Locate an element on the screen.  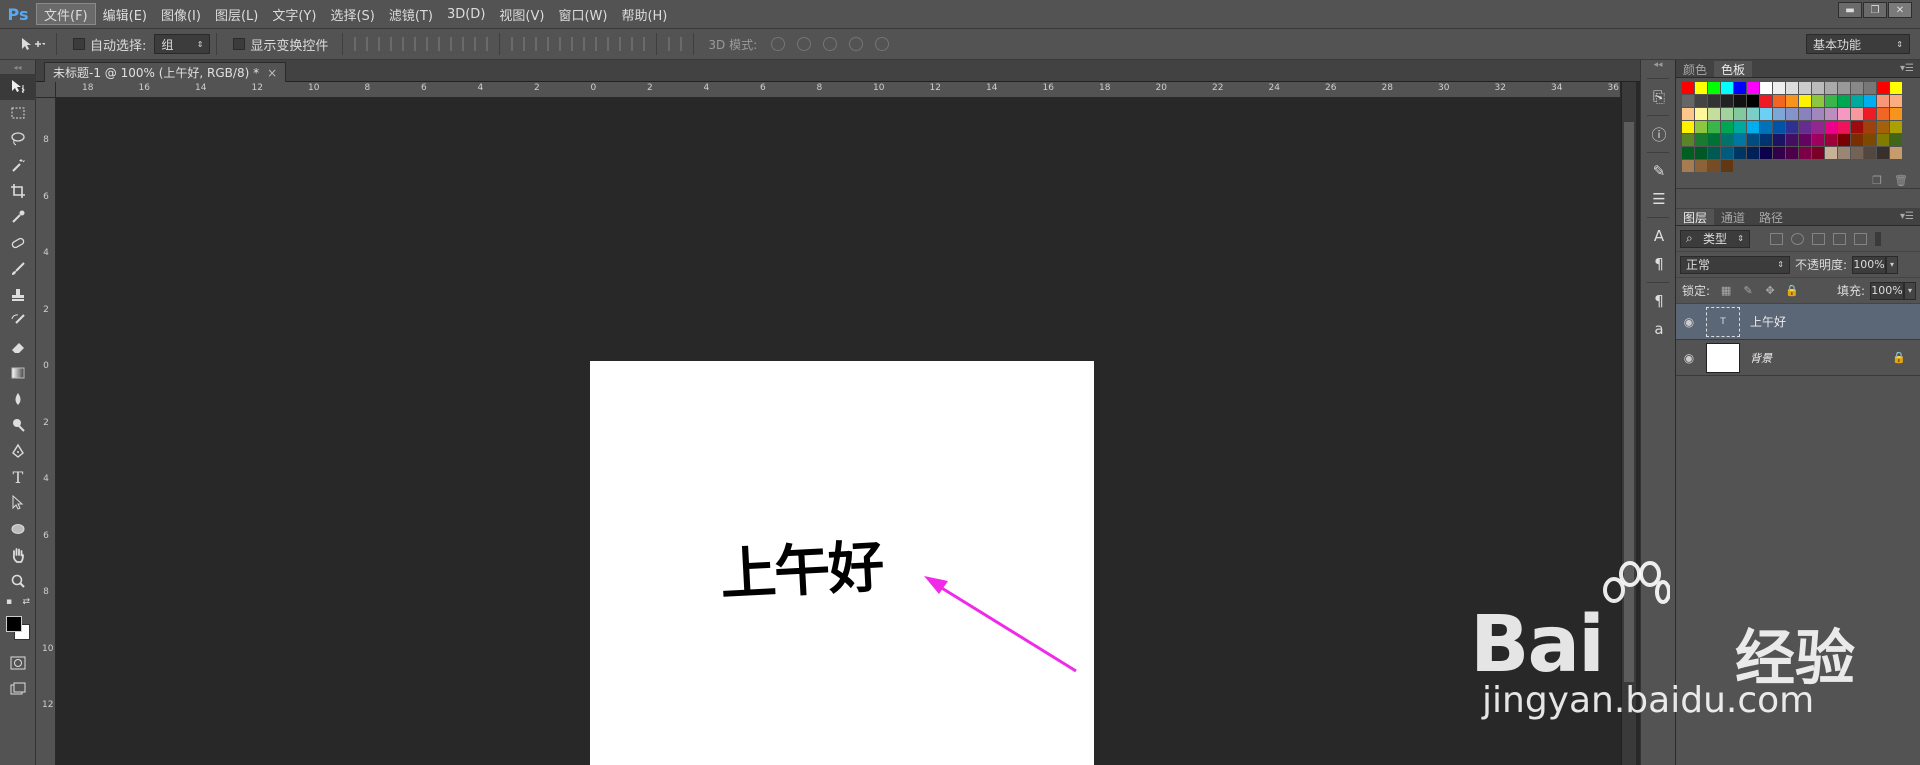
blur-tool is located at coordinates (18, 399).